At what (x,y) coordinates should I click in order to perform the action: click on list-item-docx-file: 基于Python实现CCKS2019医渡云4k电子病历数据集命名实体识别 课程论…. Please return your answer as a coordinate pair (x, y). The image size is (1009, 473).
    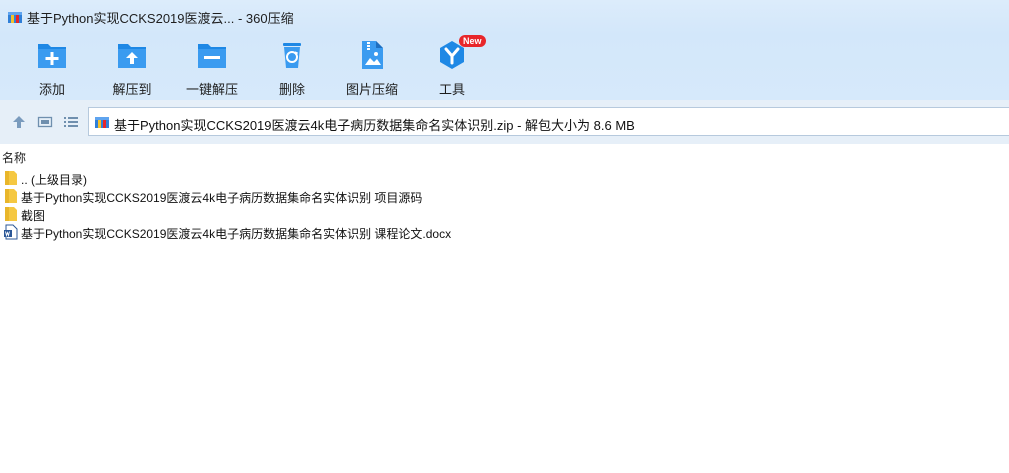
    Looking at the image, I should click on (504, 232).